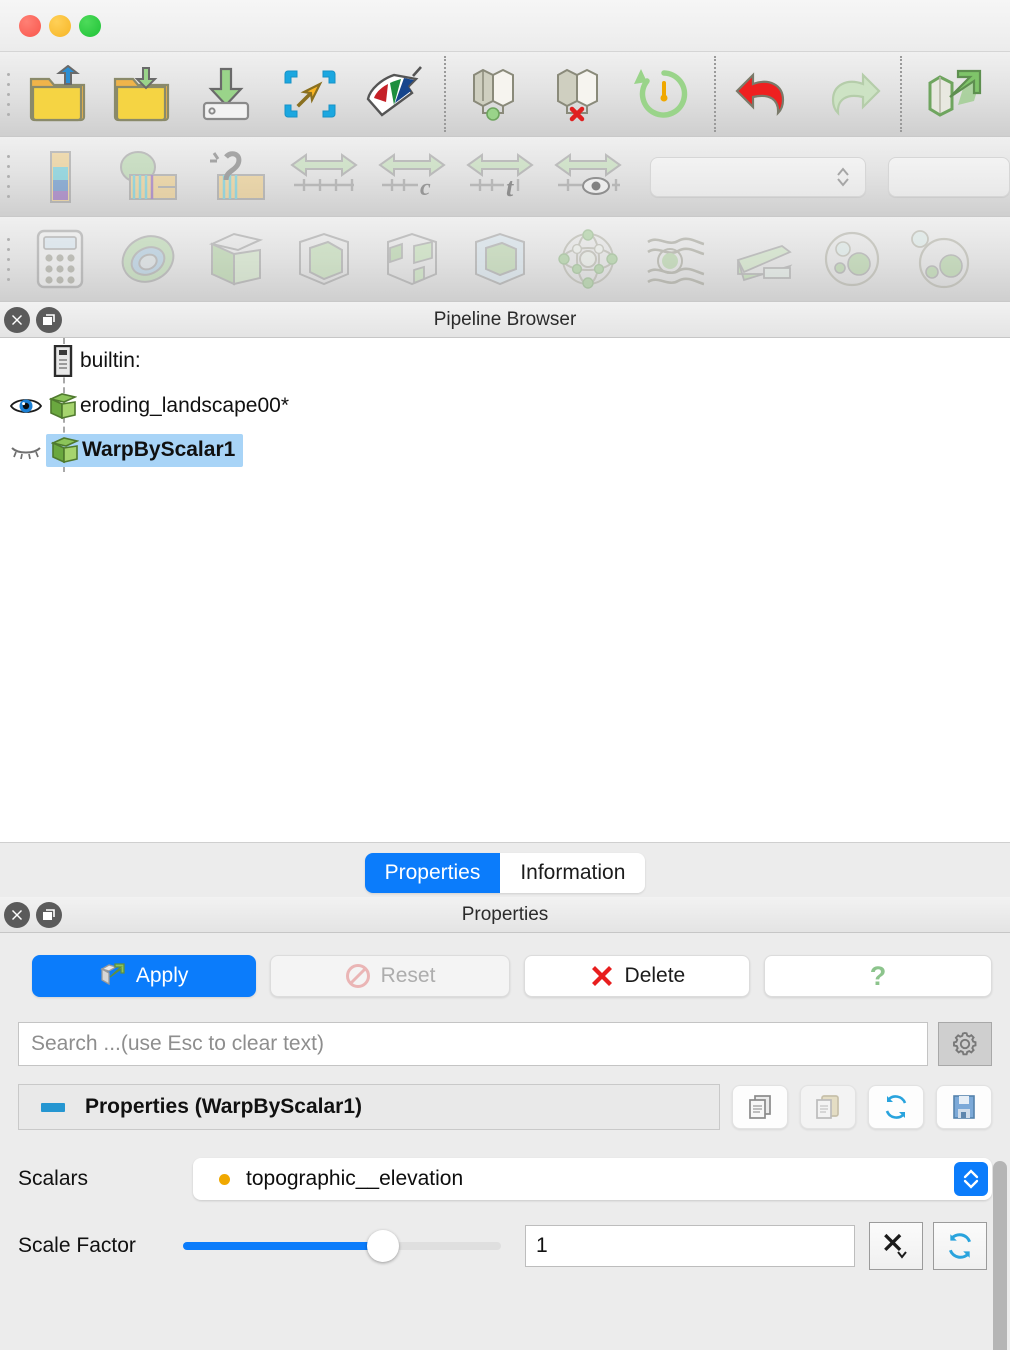 The image size is (1010, 1350). What do you see at coordinates (766, 94) in the screenshot?
I see `undo-icon` at bounding box center [766, 94].